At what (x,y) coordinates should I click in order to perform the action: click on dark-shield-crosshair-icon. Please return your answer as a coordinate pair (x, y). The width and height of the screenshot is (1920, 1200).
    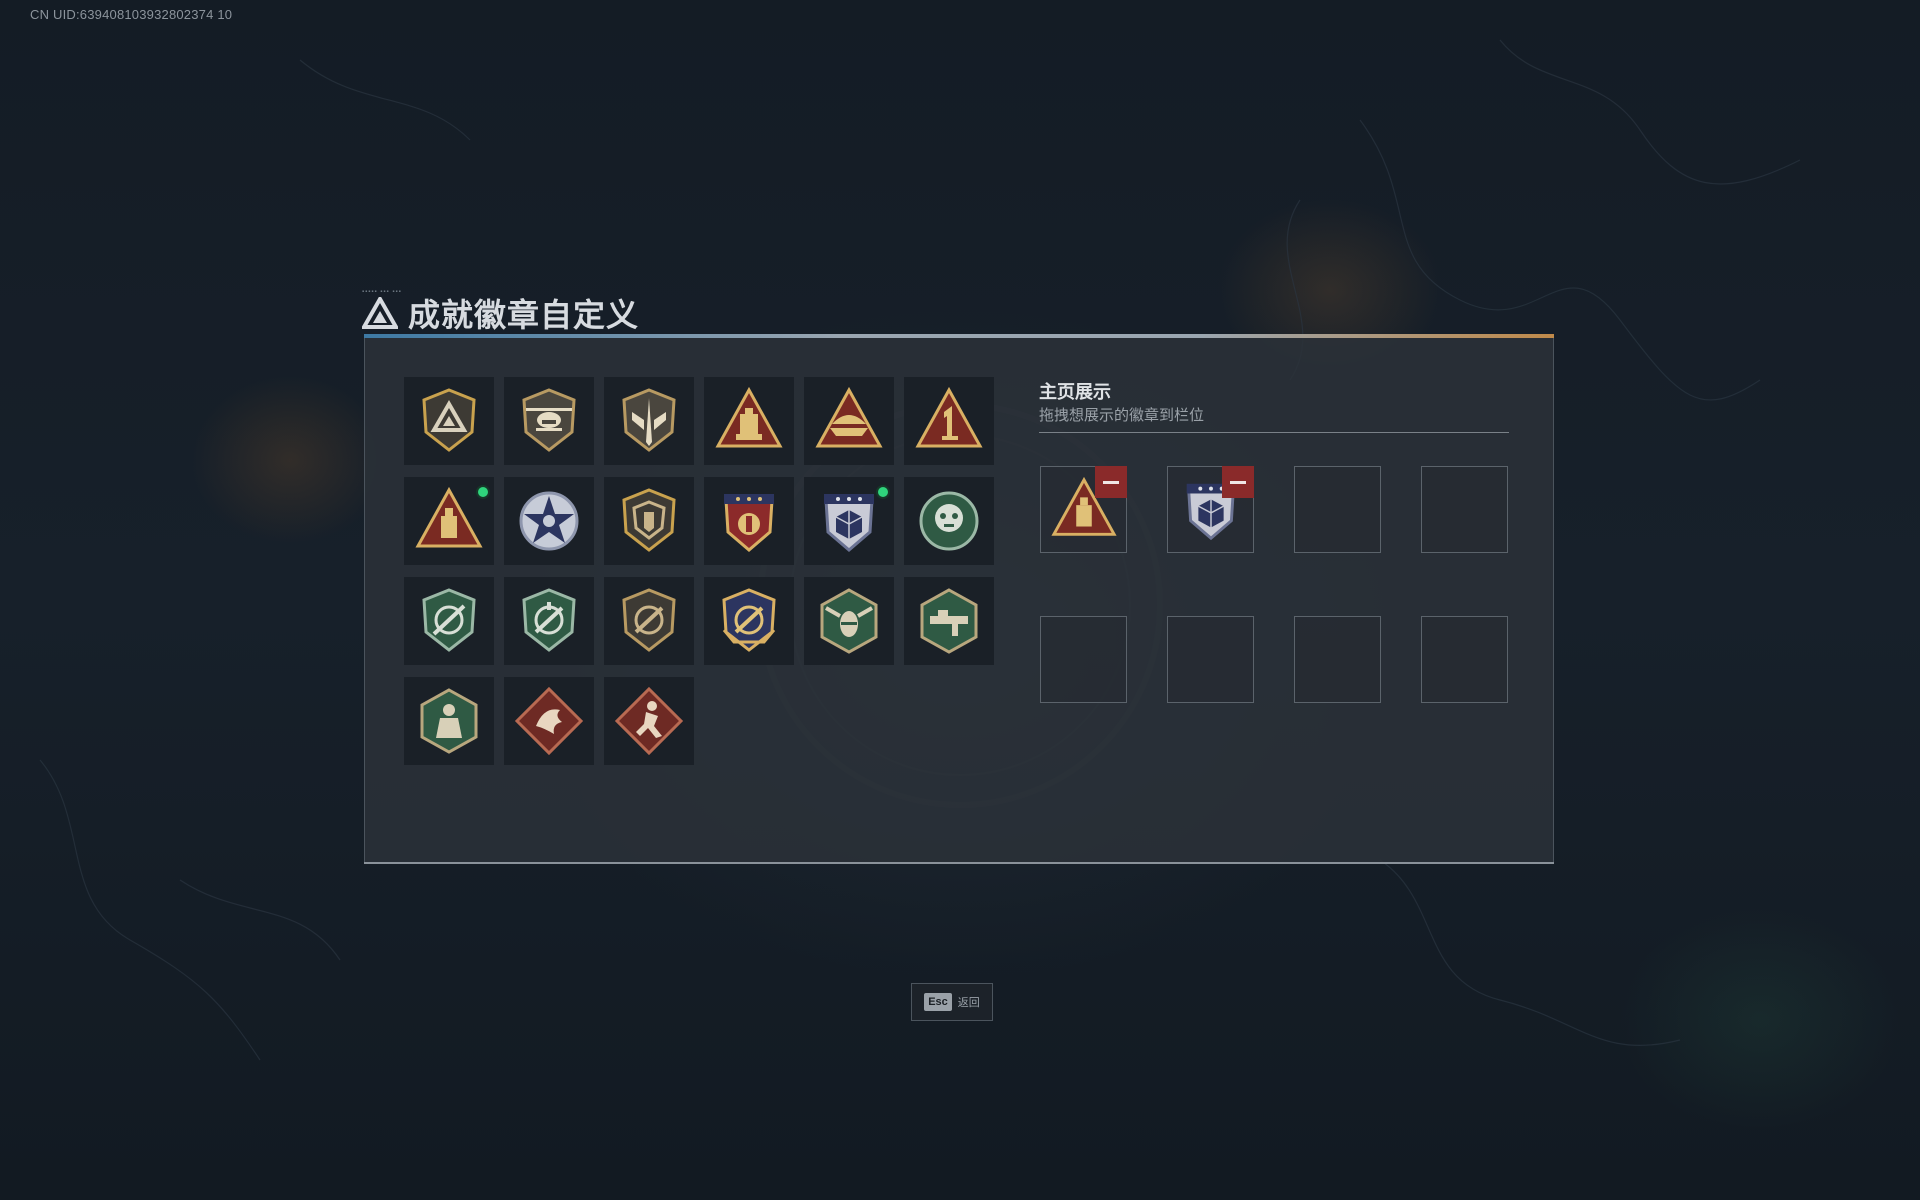
    Looking at the image, I should click on (649, 620).